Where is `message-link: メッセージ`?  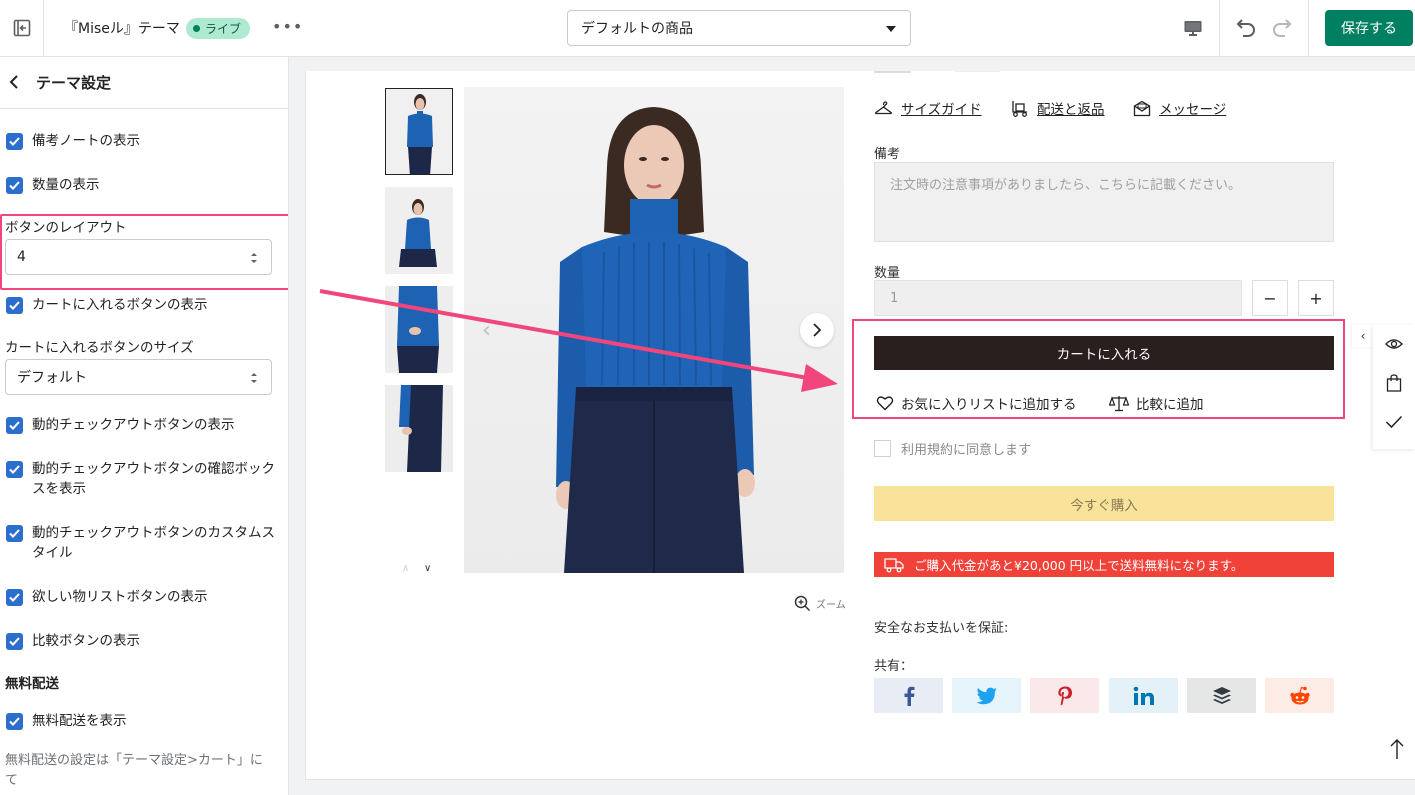
message-link: メッセージ is located at coordinates (1179, 108).